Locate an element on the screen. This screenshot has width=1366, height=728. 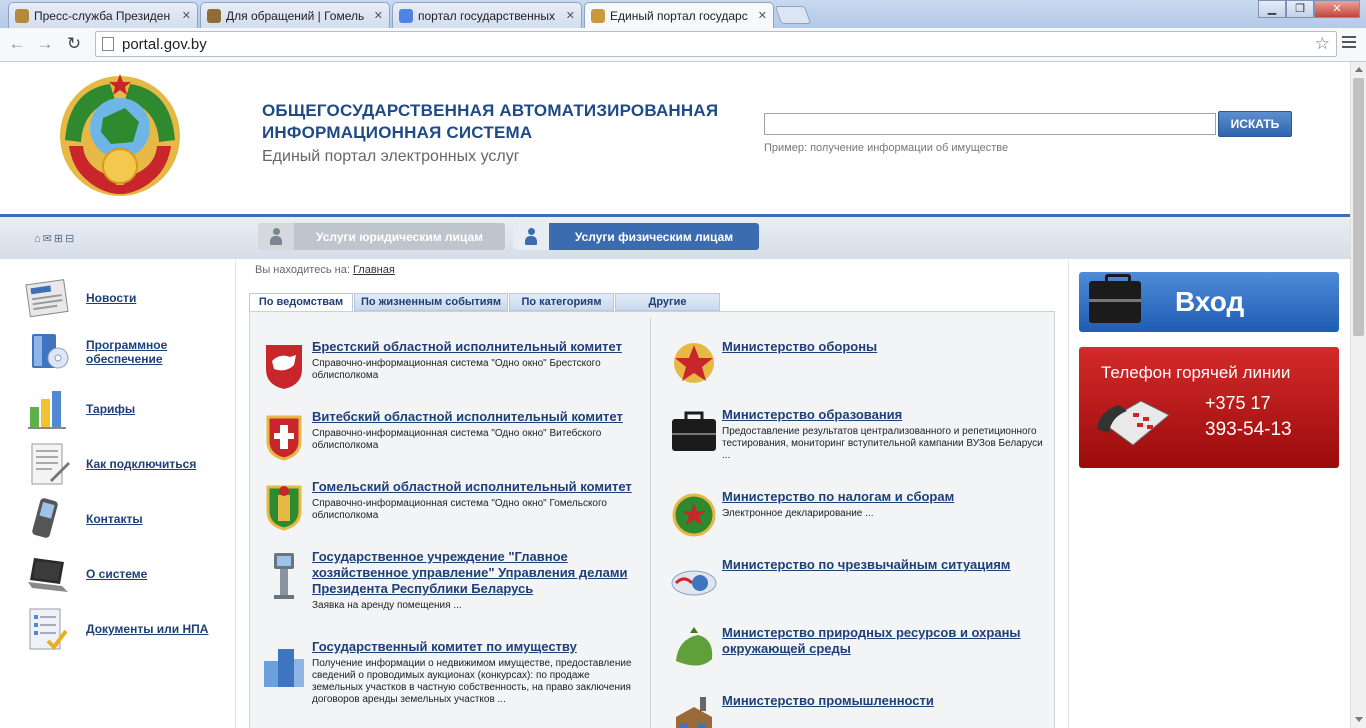
person-icon is located at coordinates (531, 236).